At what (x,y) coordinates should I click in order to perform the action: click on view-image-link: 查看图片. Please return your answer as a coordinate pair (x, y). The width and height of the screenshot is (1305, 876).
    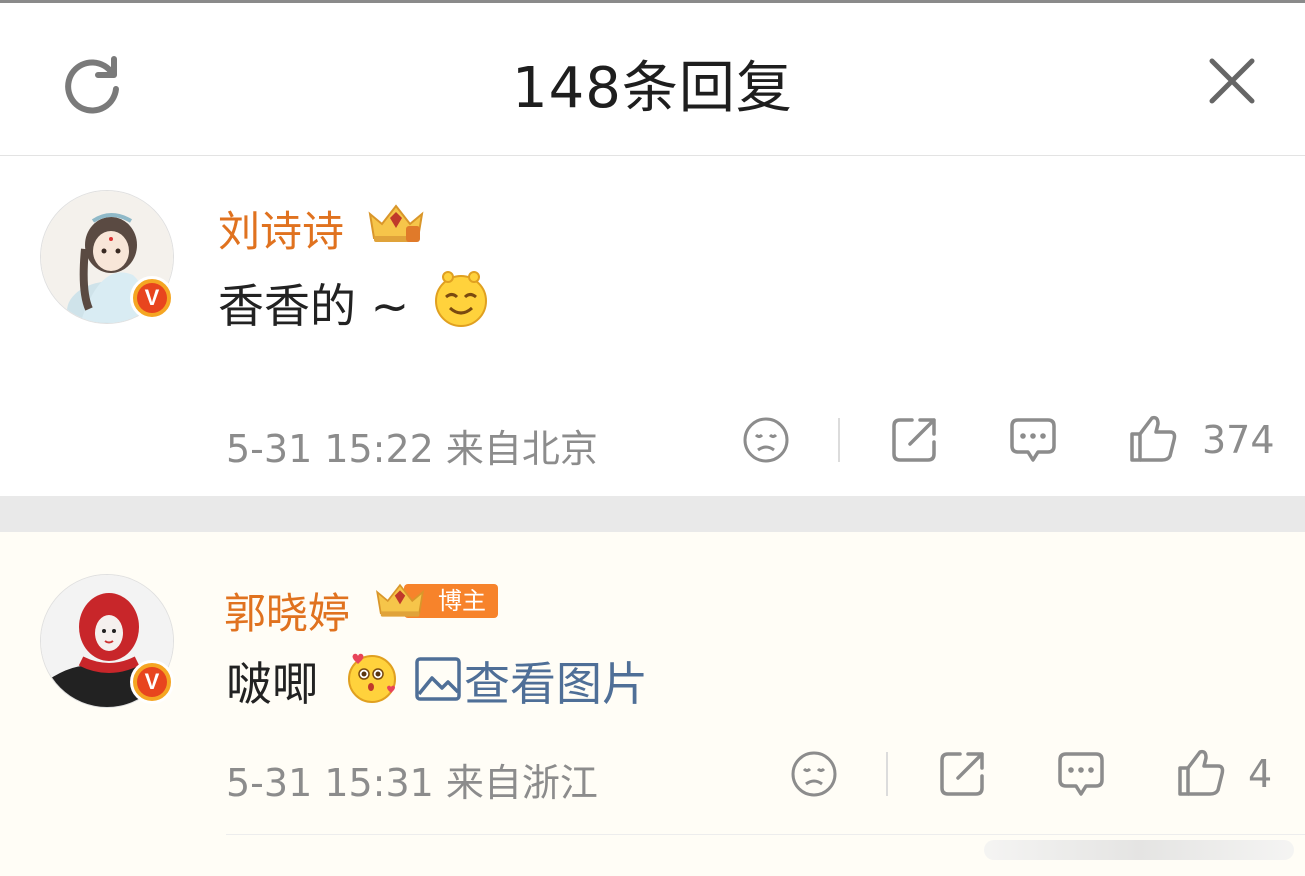
    Looking at the image, I should click on (556, 681).